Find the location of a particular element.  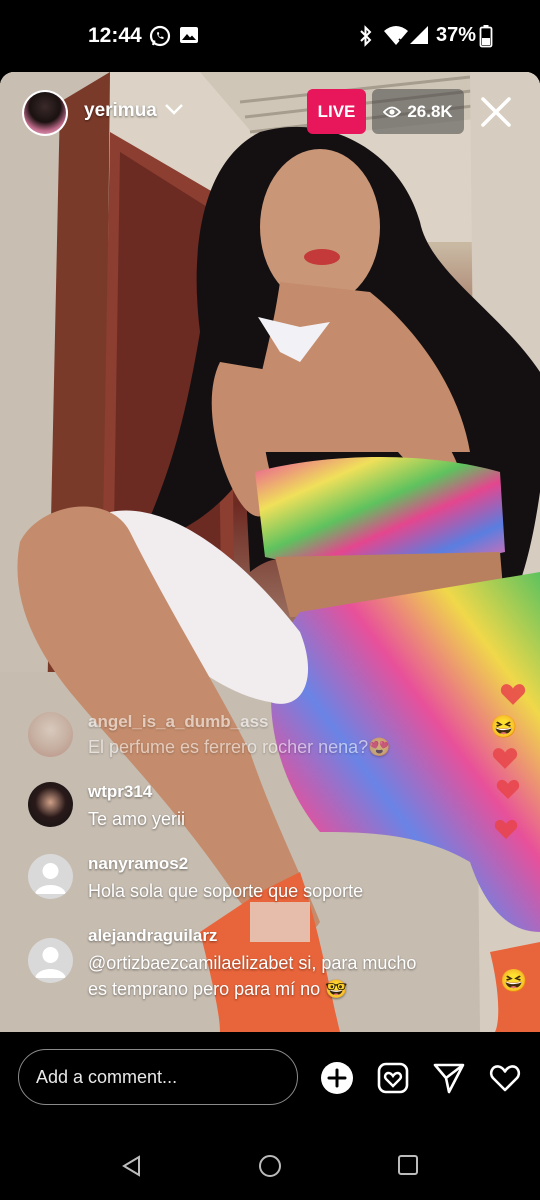

add-icon is located at coordinates (337, 1078).